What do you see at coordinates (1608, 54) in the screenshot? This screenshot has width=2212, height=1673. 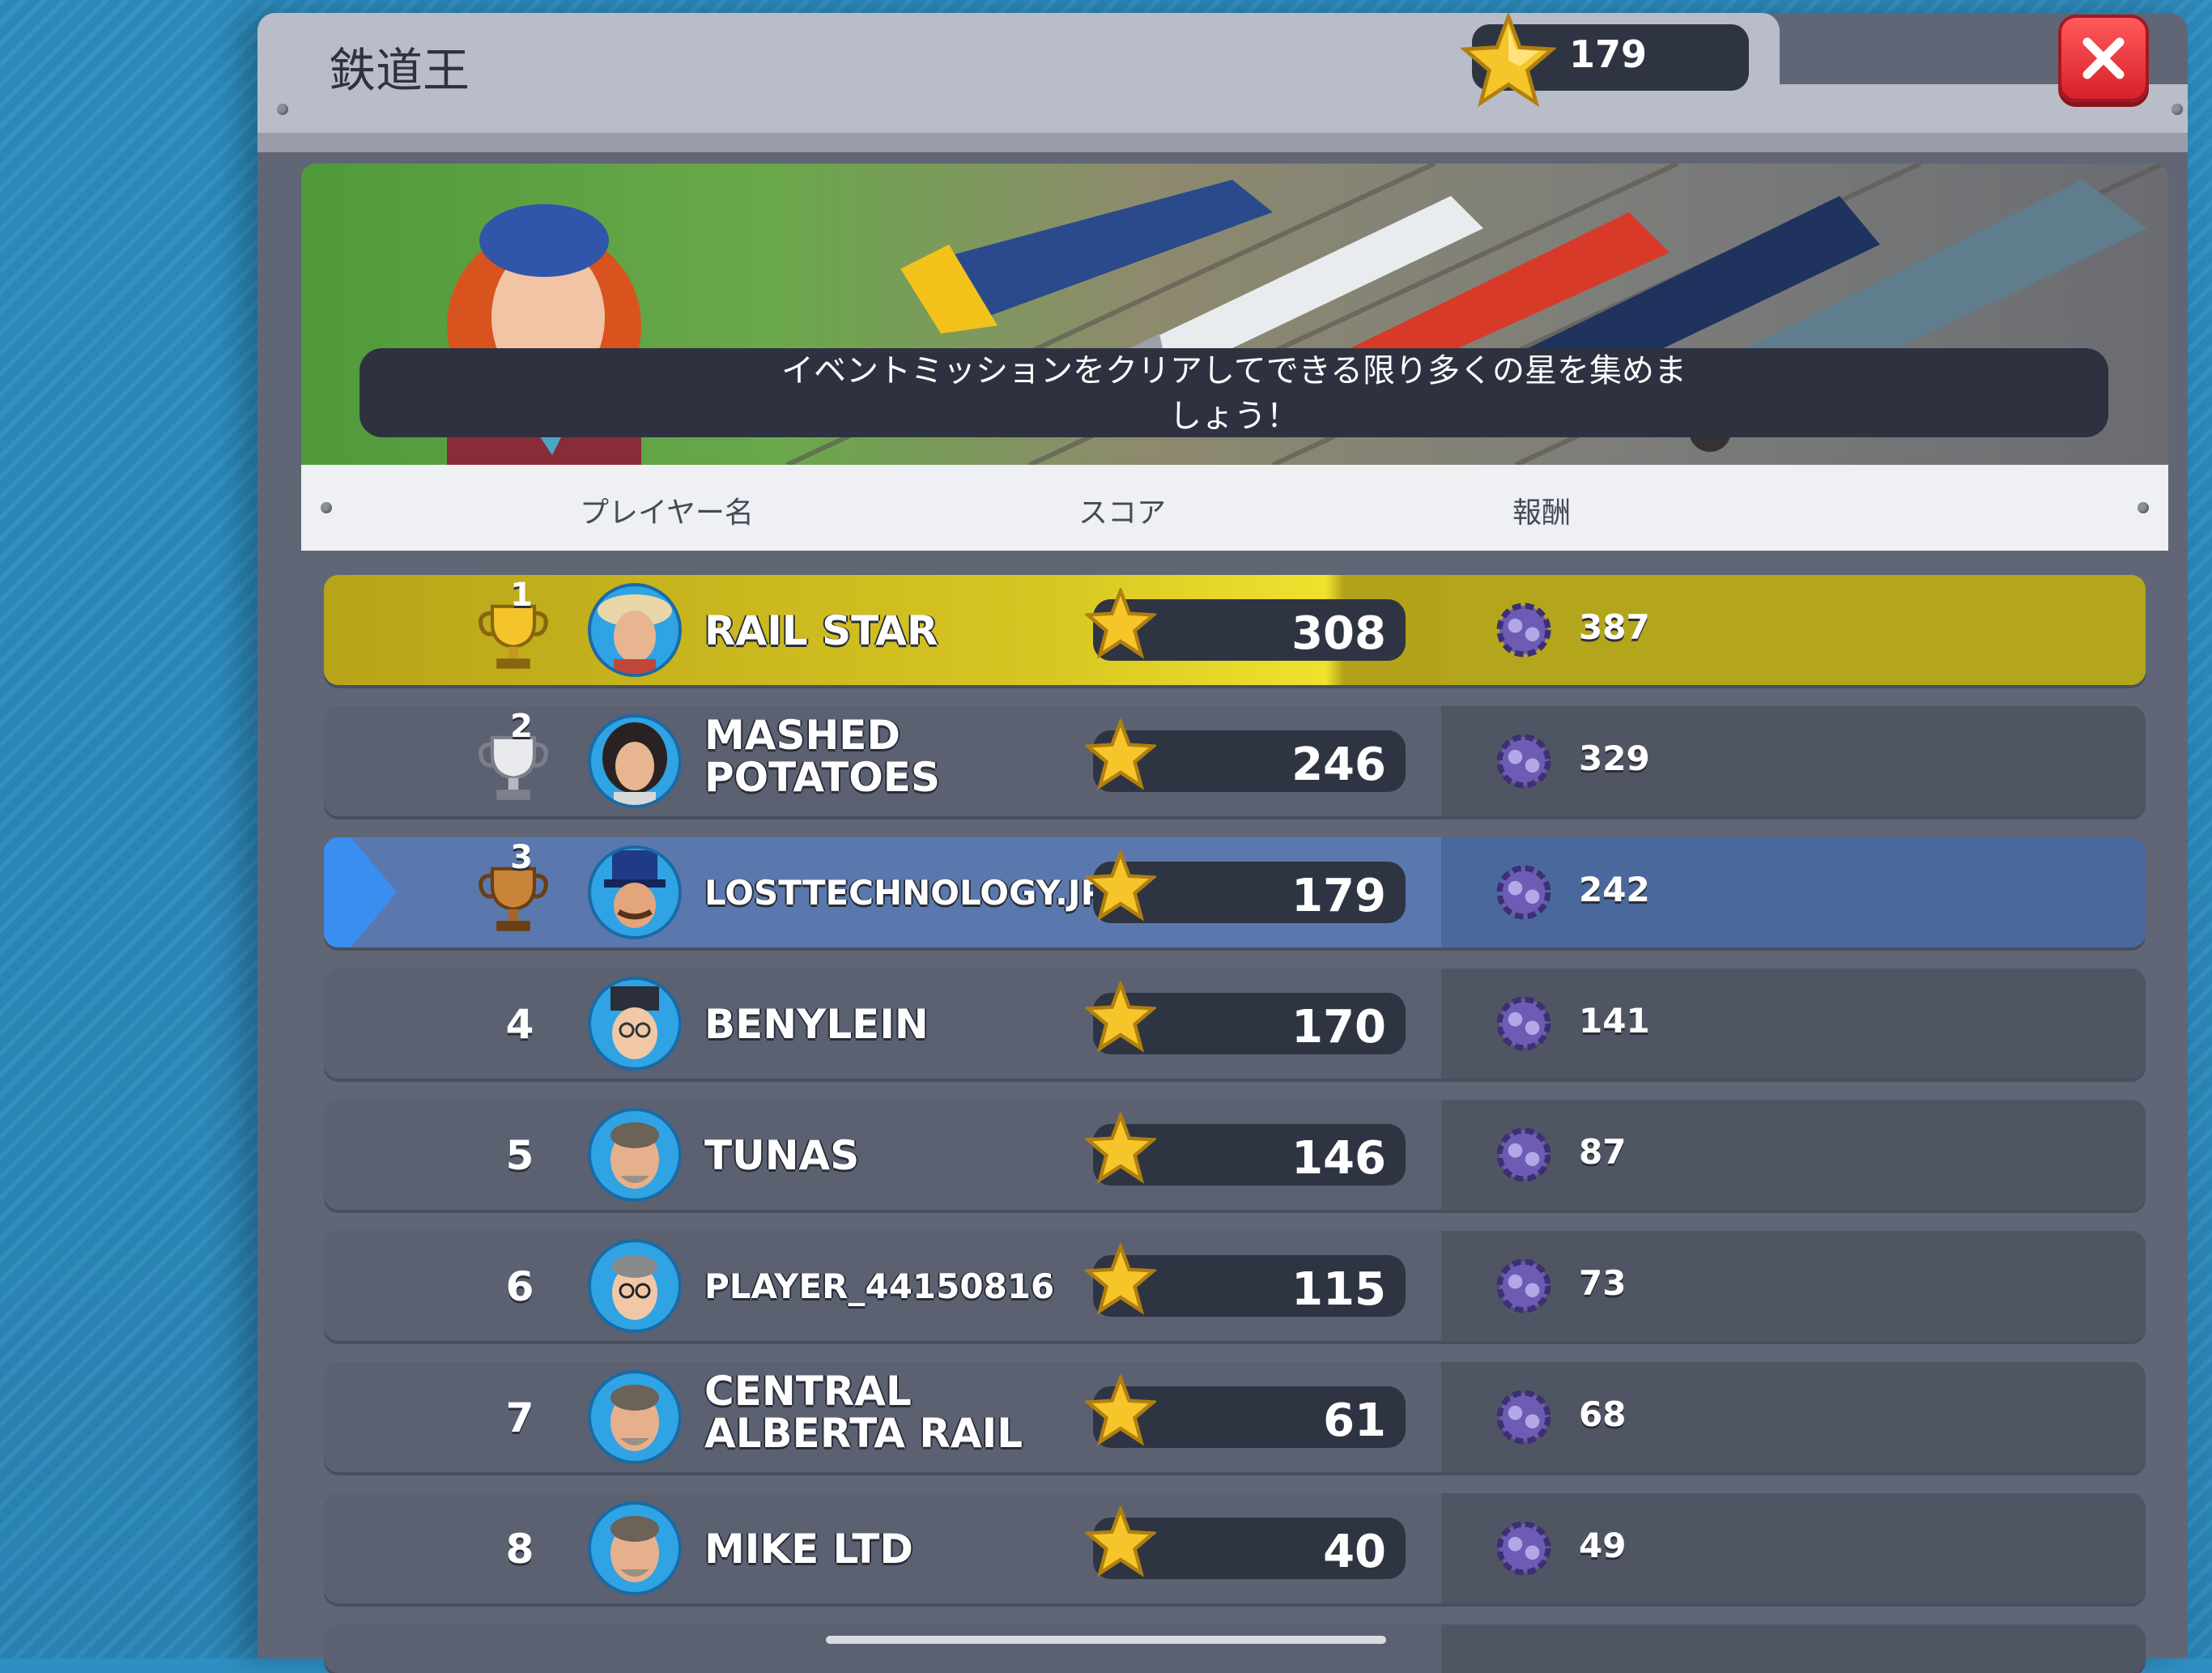 I see `star-count: 179` at bounding box center [1608, 54].